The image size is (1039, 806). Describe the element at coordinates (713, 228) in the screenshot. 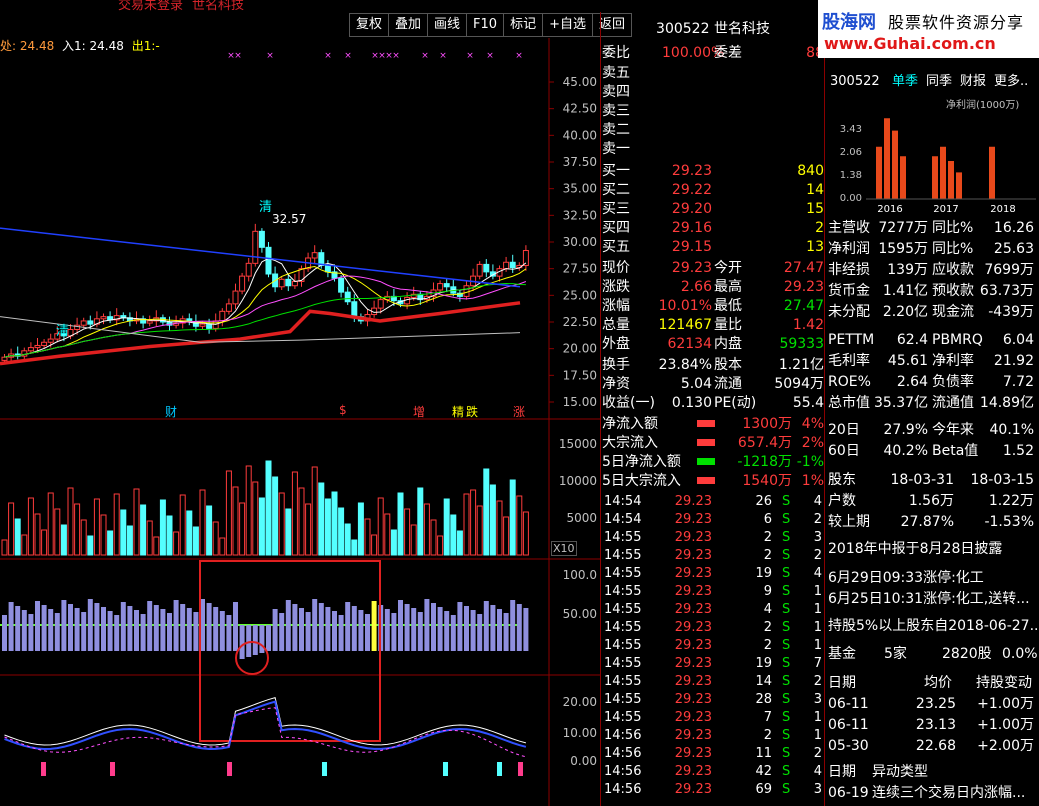

I see `buy-row: 买四 29.16 2` at that location.